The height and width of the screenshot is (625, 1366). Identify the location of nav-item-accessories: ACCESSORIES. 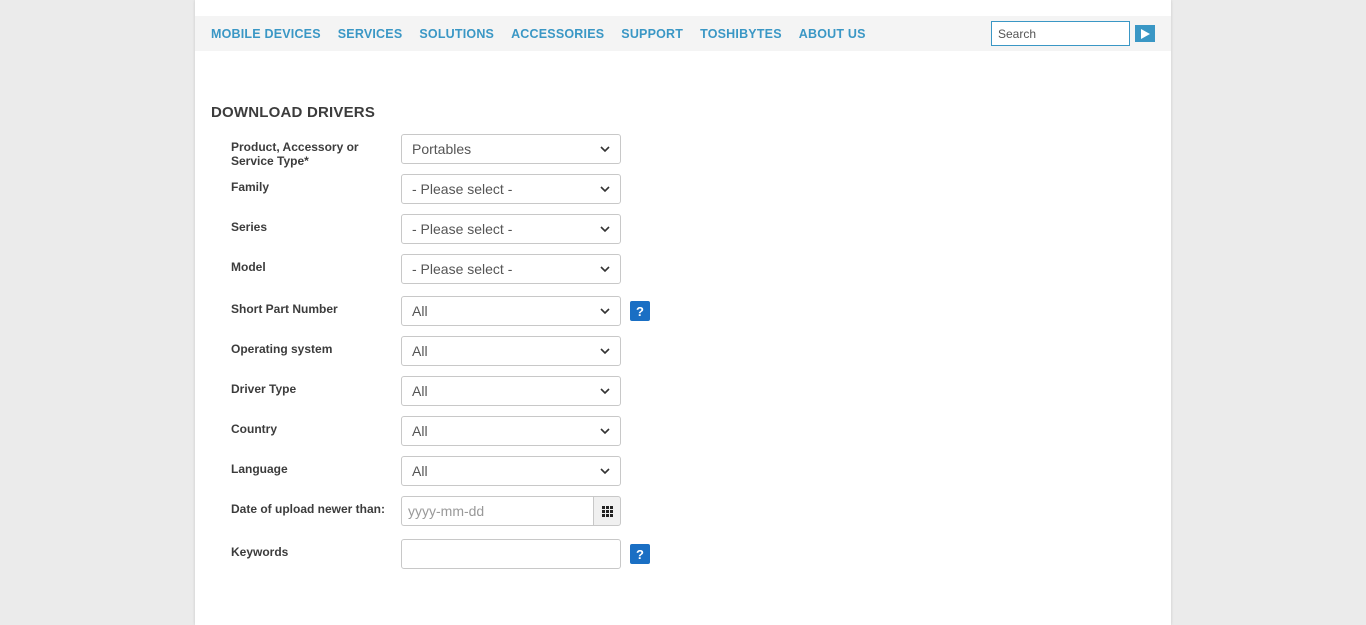
(557, 34).